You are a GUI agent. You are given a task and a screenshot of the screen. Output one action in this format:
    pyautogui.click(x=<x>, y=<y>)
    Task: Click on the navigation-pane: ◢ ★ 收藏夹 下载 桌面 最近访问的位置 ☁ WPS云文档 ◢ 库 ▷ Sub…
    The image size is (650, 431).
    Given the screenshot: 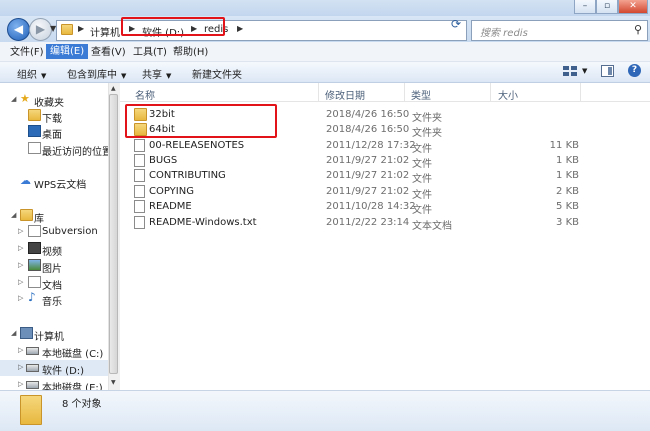 What is the action you would take?
    pyautogui.click(x=60, y=238)
    